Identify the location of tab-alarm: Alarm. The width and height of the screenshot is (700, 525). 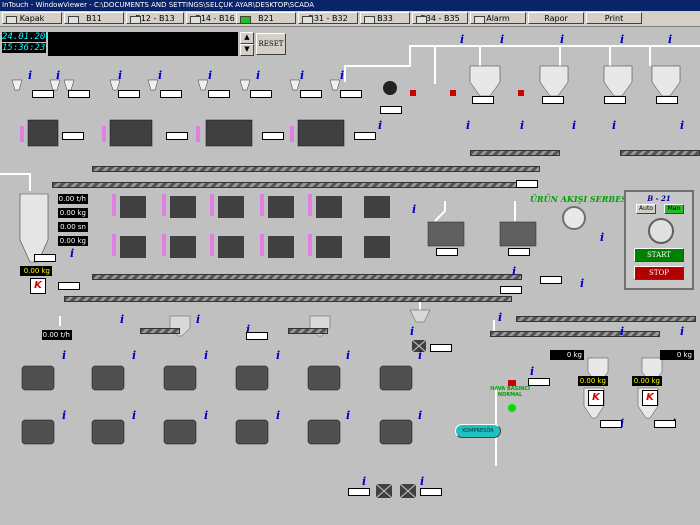
(498, 18).